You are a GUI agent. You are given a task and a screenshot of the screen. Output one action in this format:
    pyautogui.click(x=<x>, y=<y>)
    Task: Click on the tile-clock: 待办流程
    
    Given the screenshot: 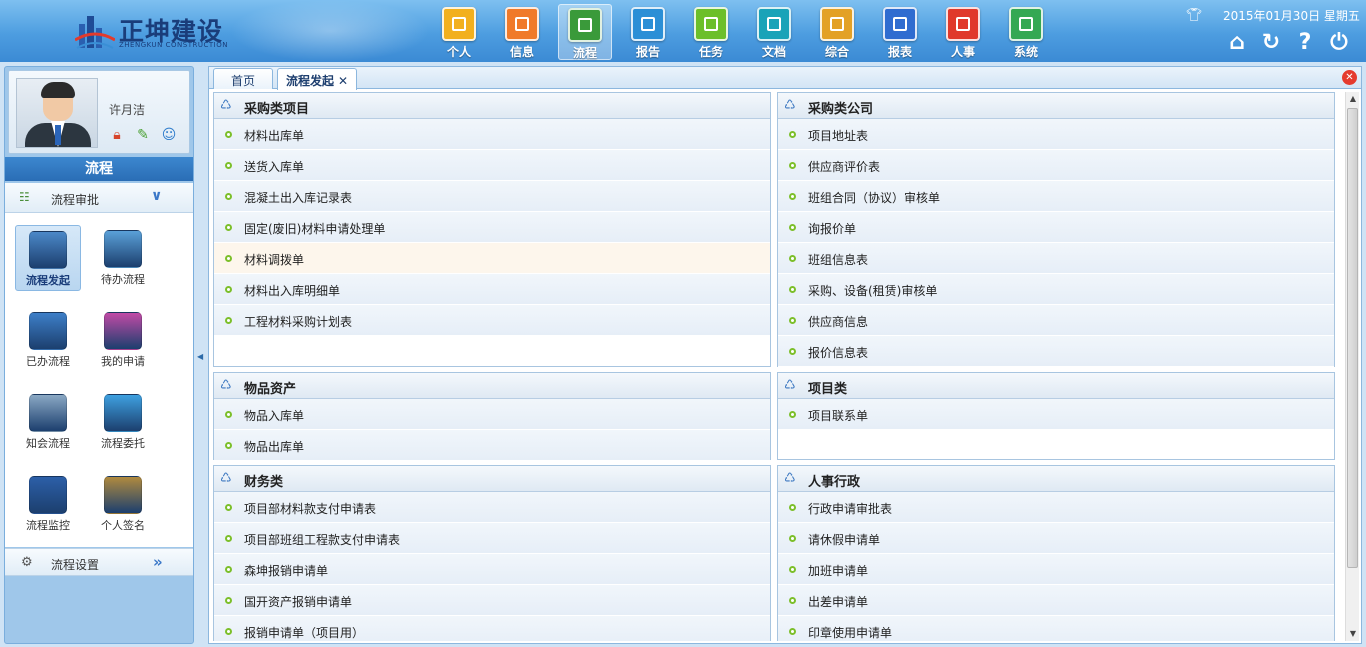 What is the action you would take?
    pyautogui.click(x=123, y=258)
    